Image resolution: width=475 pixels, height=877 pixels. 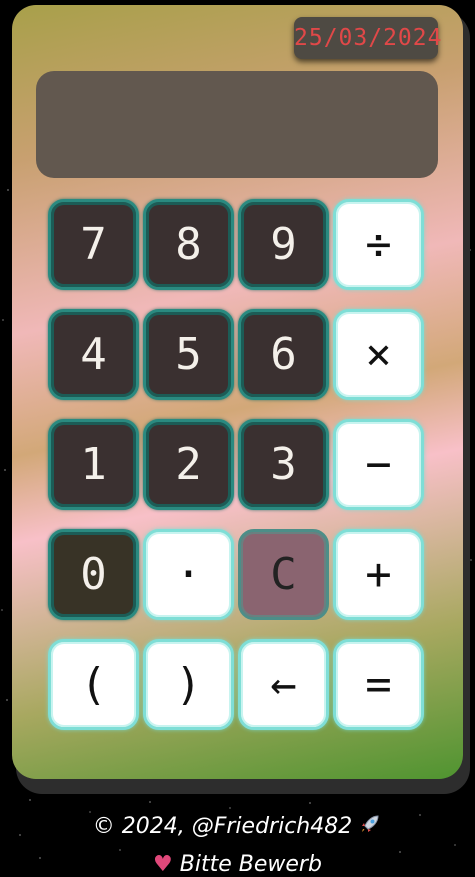 What do you see at coordinates (283, 244) in the screenshot?
I see `key-9: 9` at bounding box center [283, 244].